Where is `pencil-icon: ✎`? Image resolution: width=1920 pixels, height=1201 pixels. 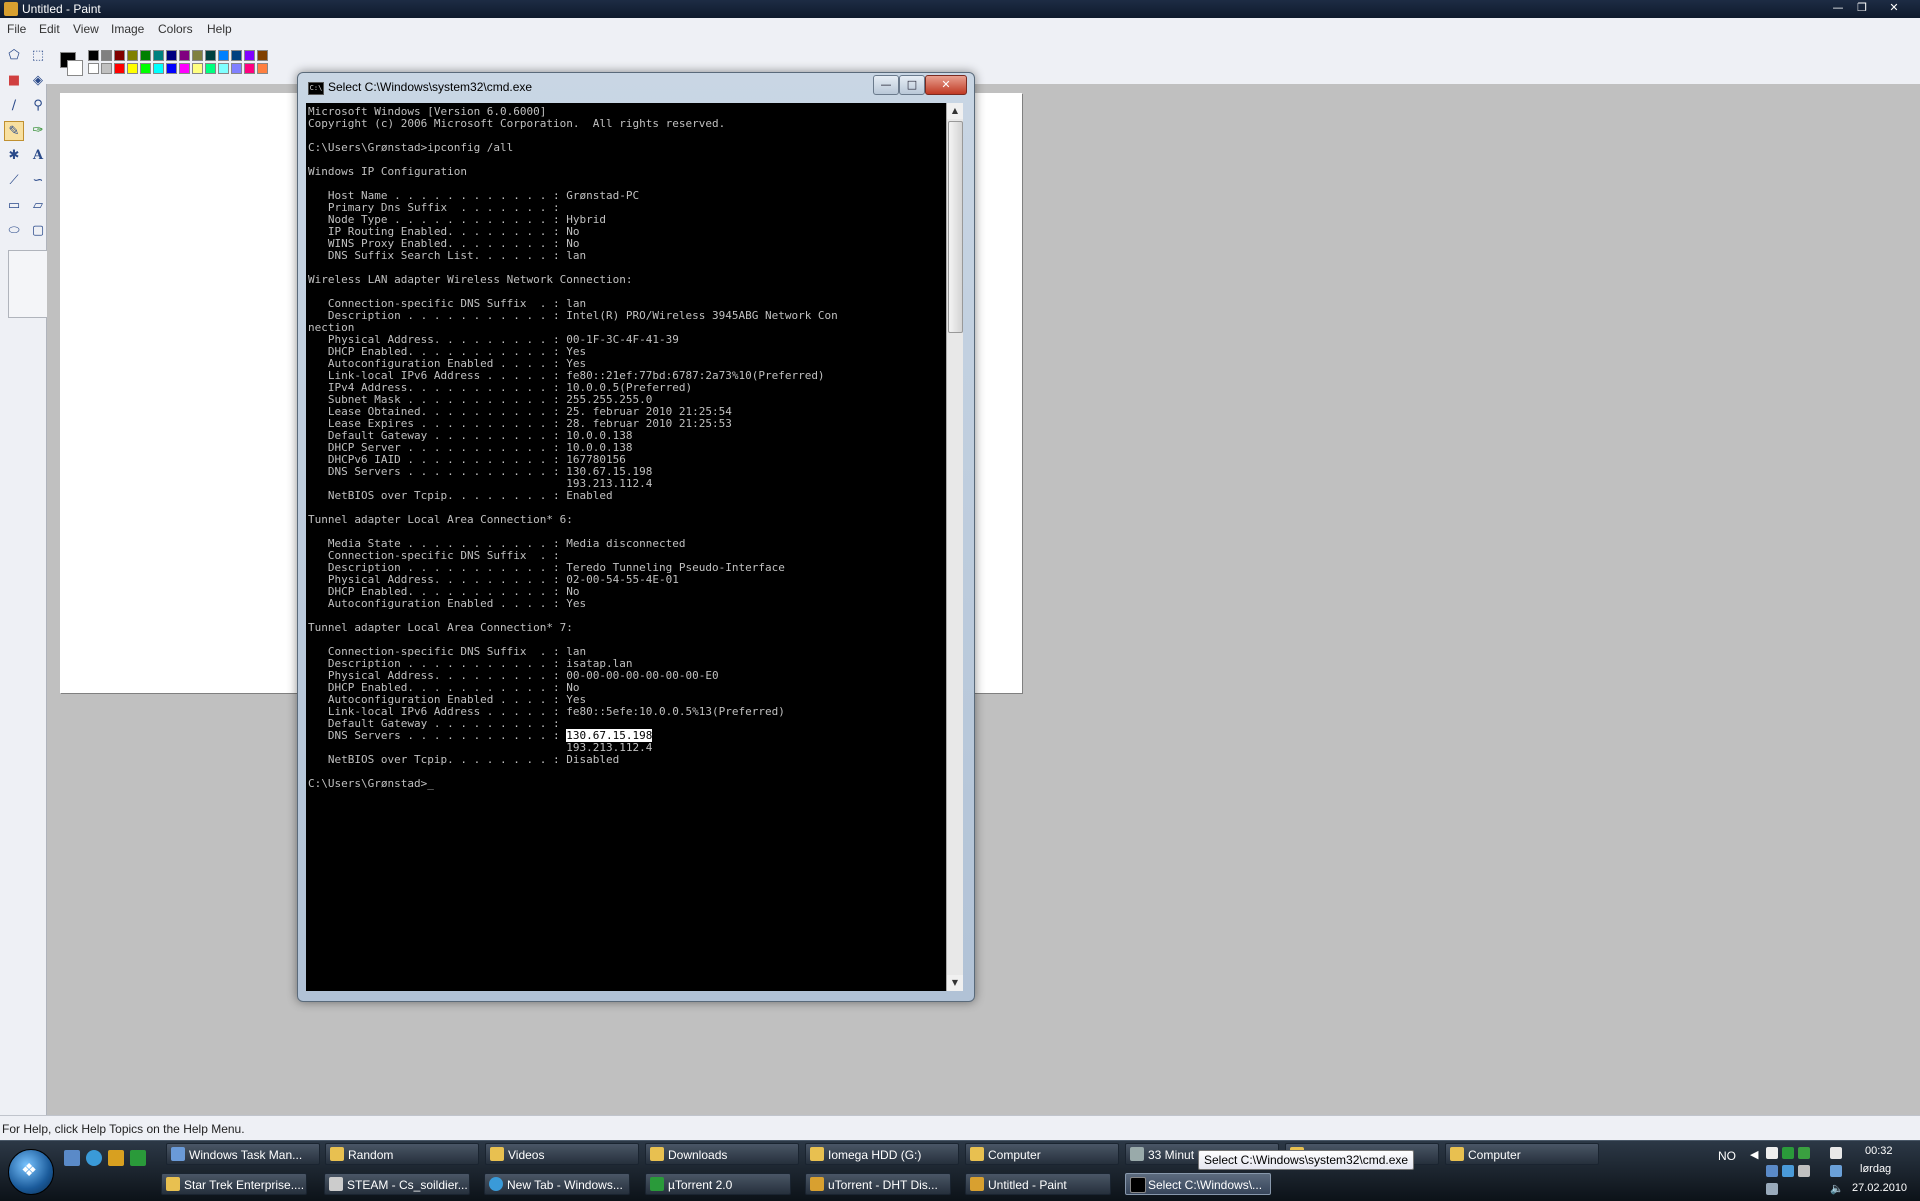 pencil-icon: ✎ is located at coordinates (14, 131).